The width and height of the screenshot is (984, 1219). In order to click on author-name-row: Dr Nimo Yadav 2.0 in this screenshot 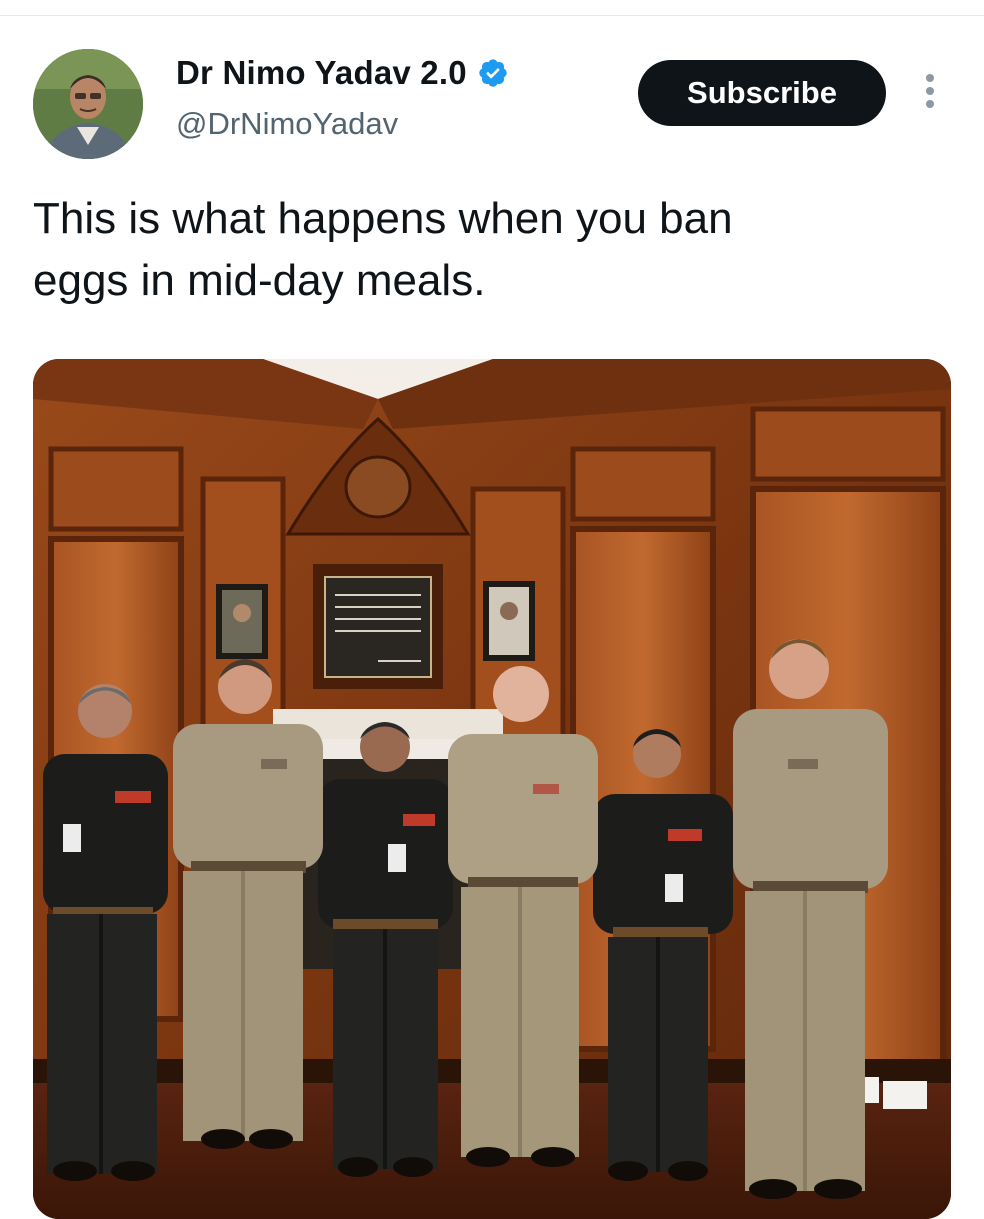, I will do `click(342, 73)`.